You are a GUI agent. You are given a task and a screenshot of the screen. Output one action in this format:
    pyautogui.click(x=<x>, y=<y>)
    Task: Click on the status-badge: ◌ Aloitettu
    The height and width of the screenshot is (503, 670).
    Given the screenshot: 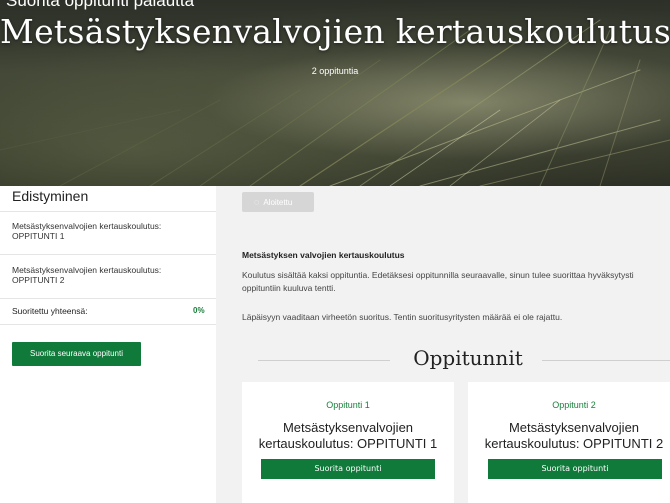 What is the action you would take?
    pyautogui.click(x=278, y=202)
    